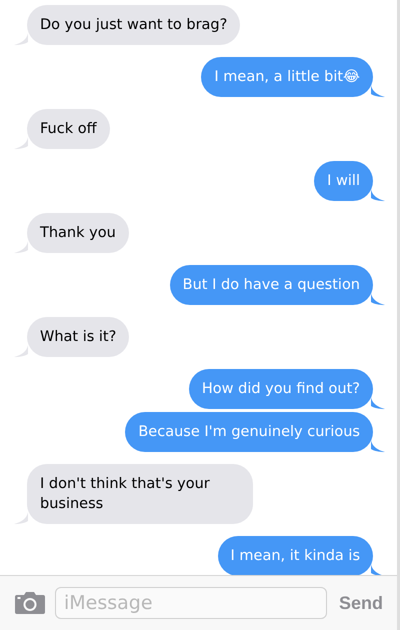 This screenshot has width=400, height=630. What do you see at coordinates (359, 603) in the screenshot?
I see `send-button: Send` at bounding box center [359, 603].